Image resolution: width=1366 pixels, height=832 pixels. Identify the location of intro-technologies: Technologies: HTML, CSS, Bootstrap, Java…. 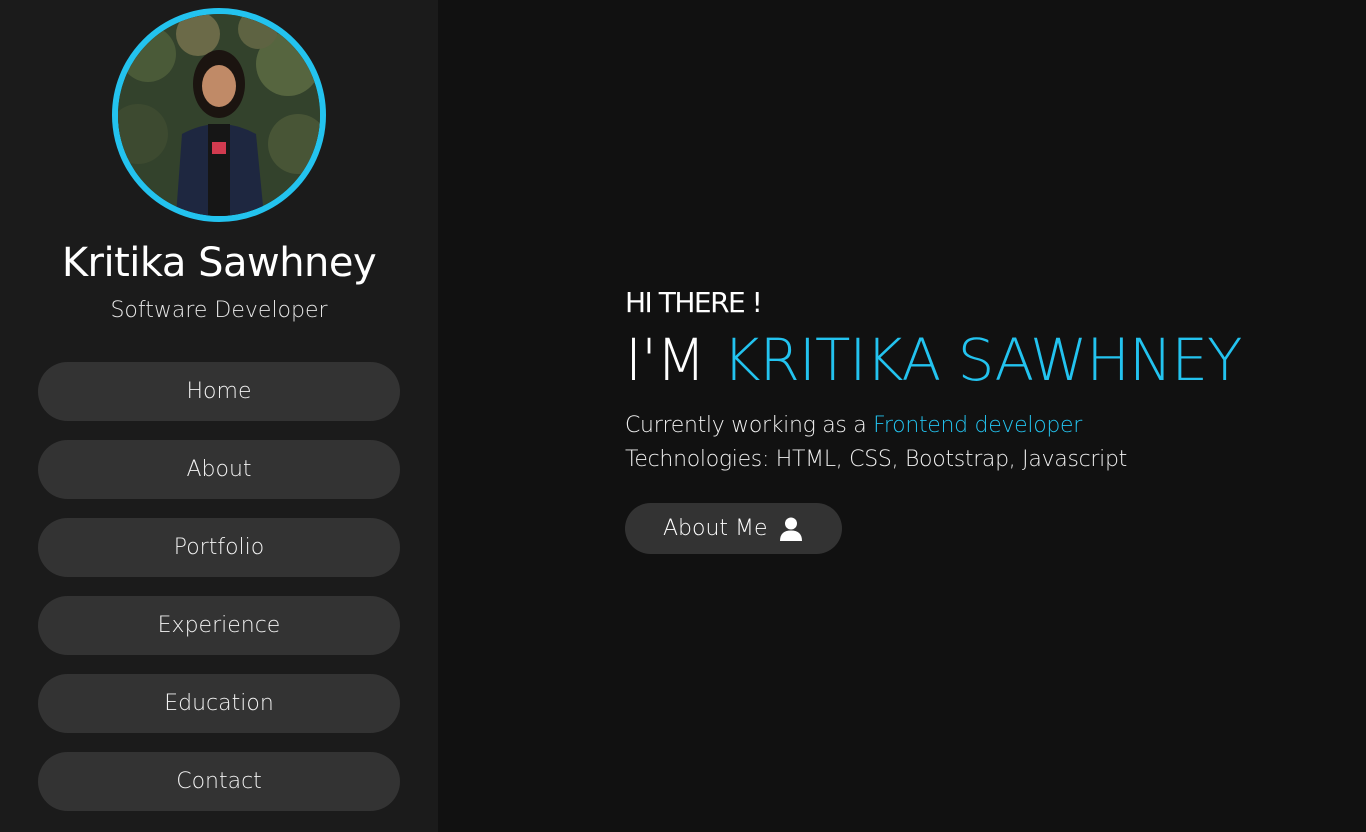
(876, 459).